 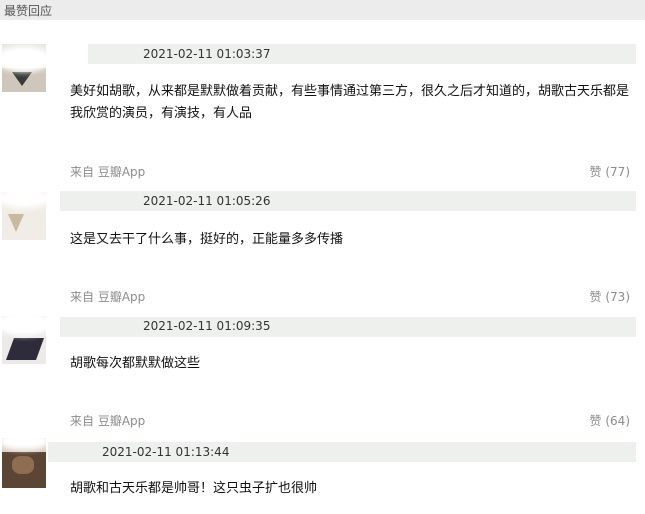 What do you see at coordinates (135, 363) in the screenshot?
I see `comment-text: 胡歌每次都默默做这些` at bounding box center [135, 363].